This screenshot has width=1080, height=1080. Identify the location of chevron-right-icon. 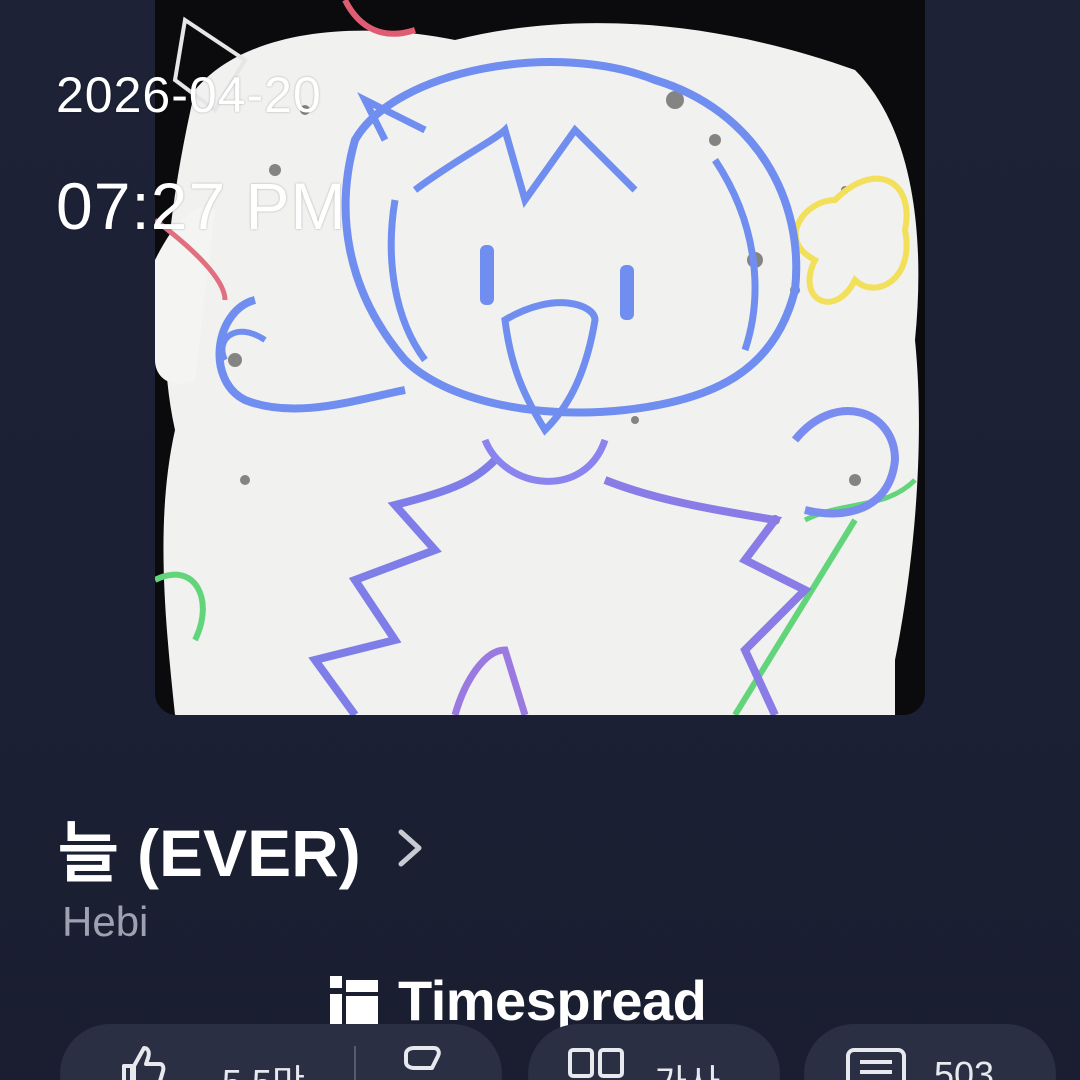
(410, 848).